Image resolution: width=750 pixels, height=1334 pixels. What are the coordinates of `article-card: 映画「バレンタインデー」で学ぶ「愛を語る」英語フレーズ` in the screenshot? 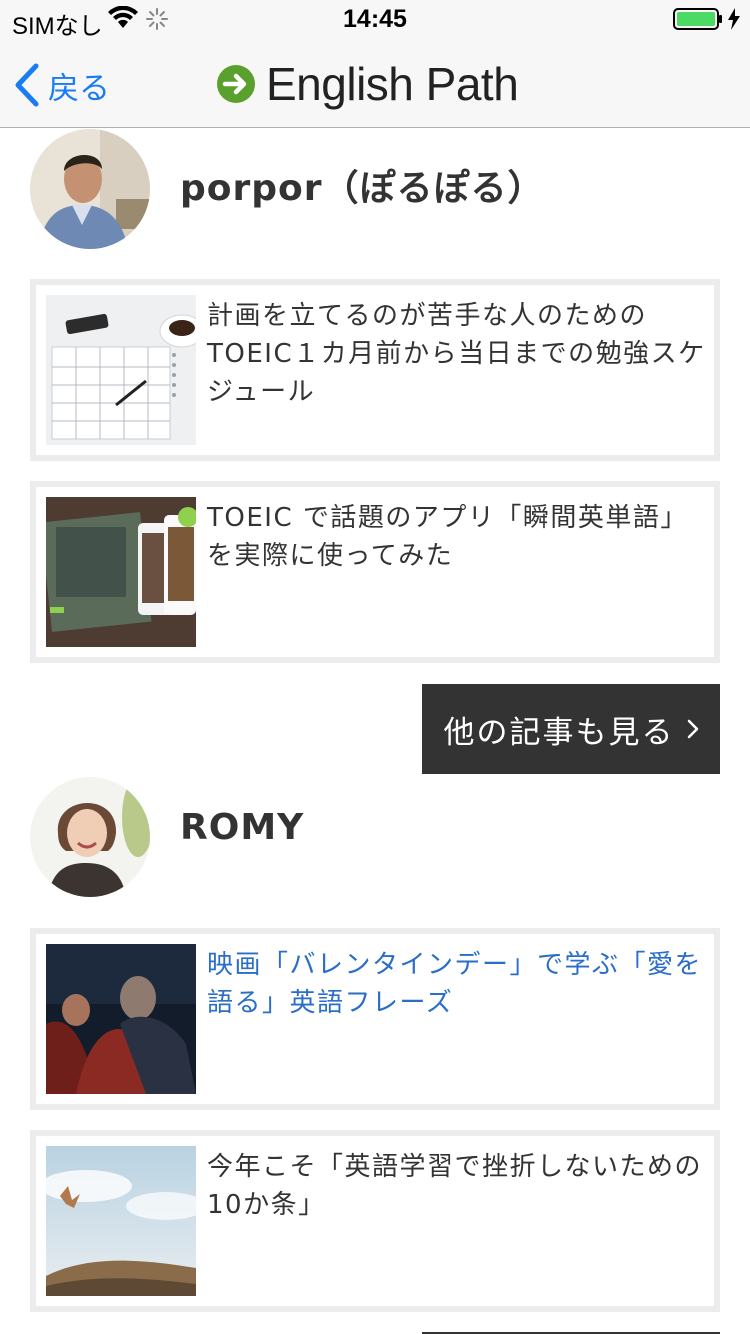 It's located at (375, 1019).